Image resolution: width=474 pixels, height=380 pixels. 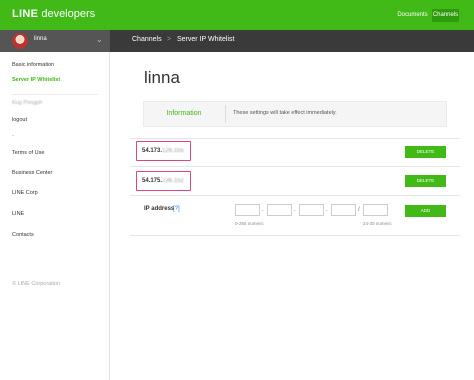 I want to click on logo-brand: LINE, so click(x=25, y=14).